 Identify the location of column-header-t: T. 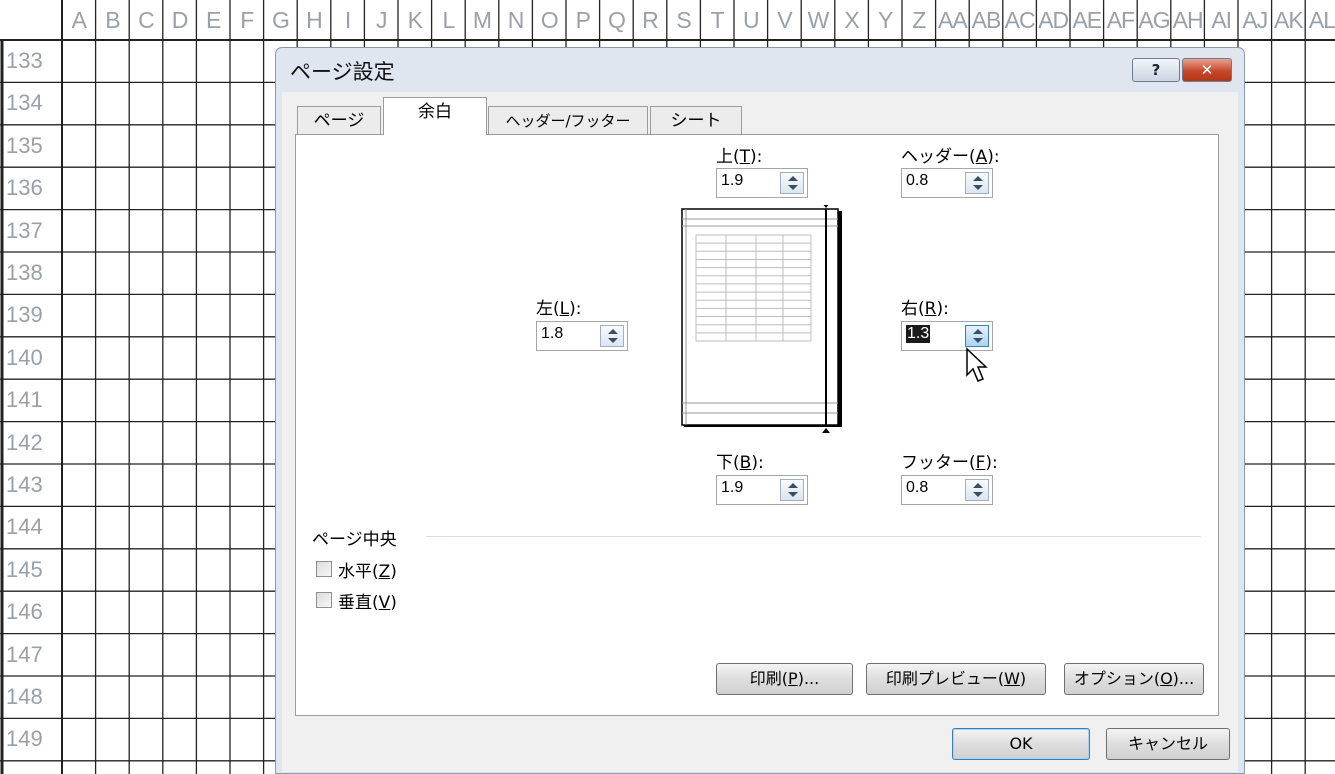
(717, 20).